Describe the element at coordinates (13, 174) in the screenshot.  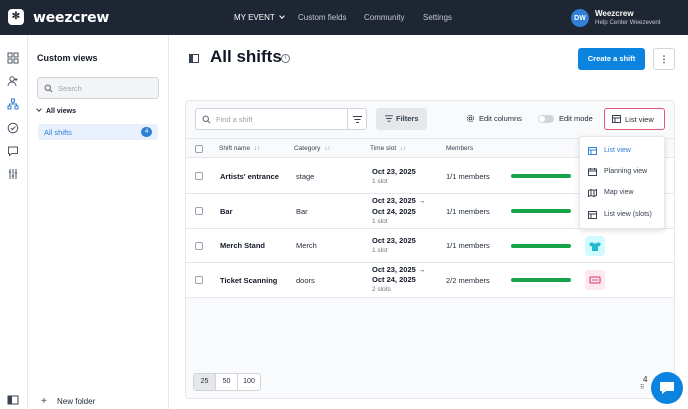
I see `sliders-icon` at that location.